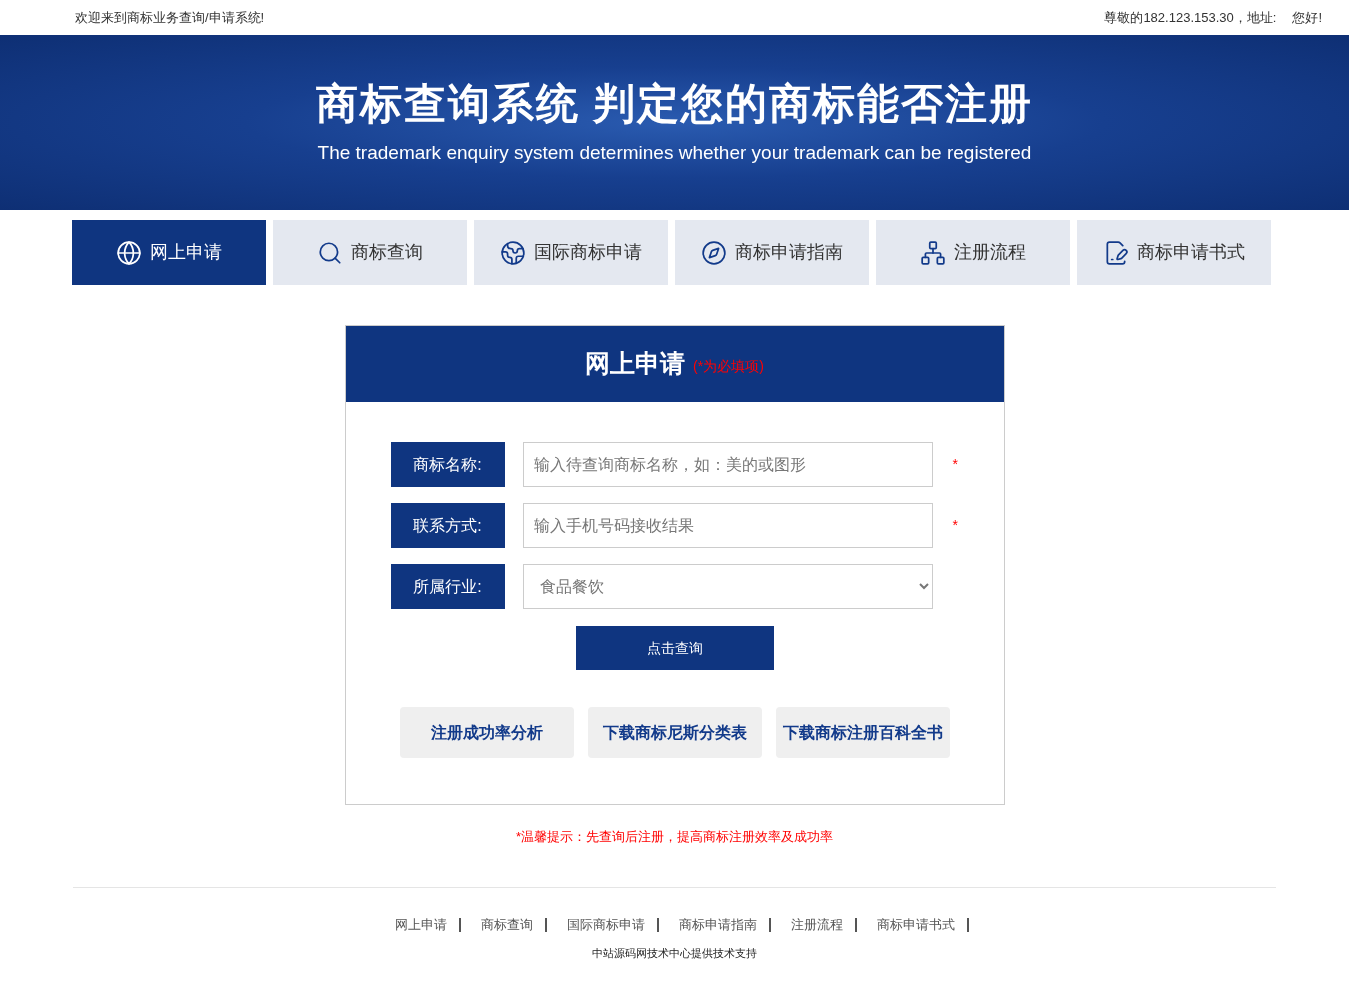  I want to click on input-field: 输入手机号码接收结果, so click(727, 525).